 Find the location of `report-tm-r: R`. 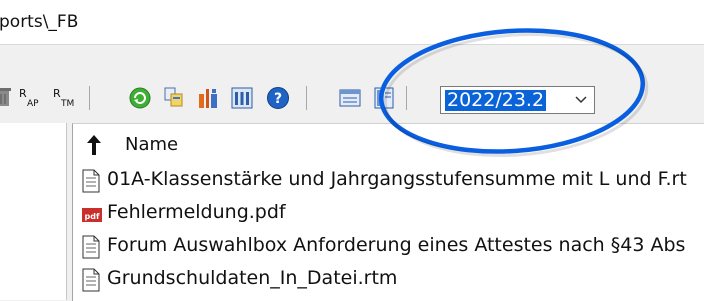

report-tm-r: R is located at coordinates (57, 93).